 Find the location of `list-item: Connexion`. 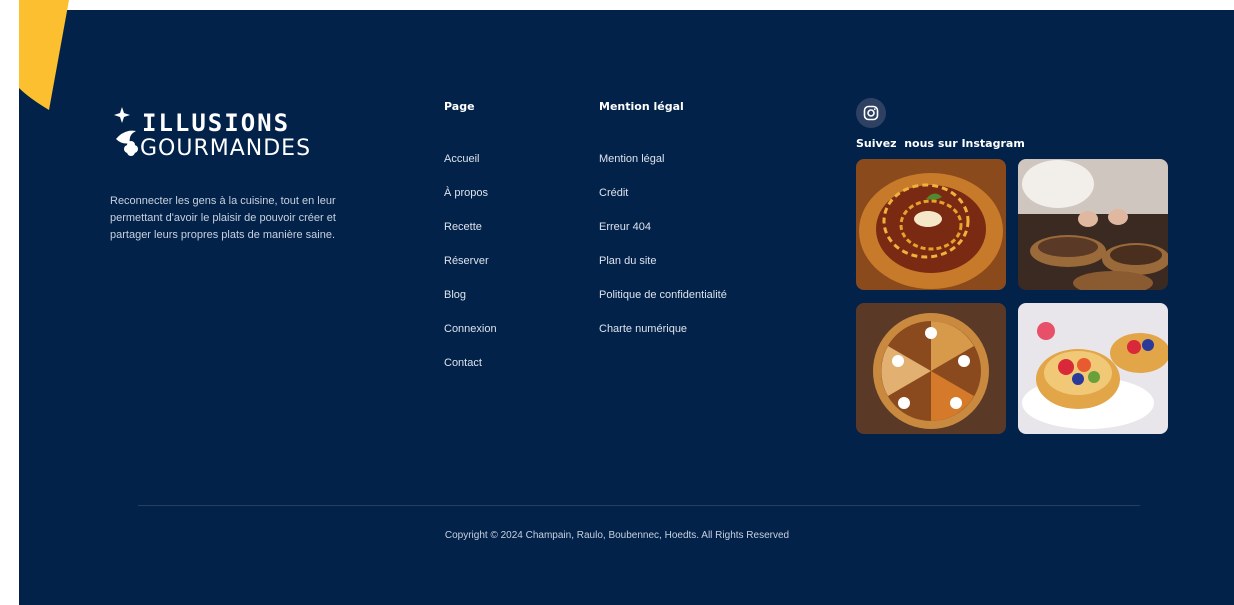

list-item: Connexion is located at coordinates (470, 334).